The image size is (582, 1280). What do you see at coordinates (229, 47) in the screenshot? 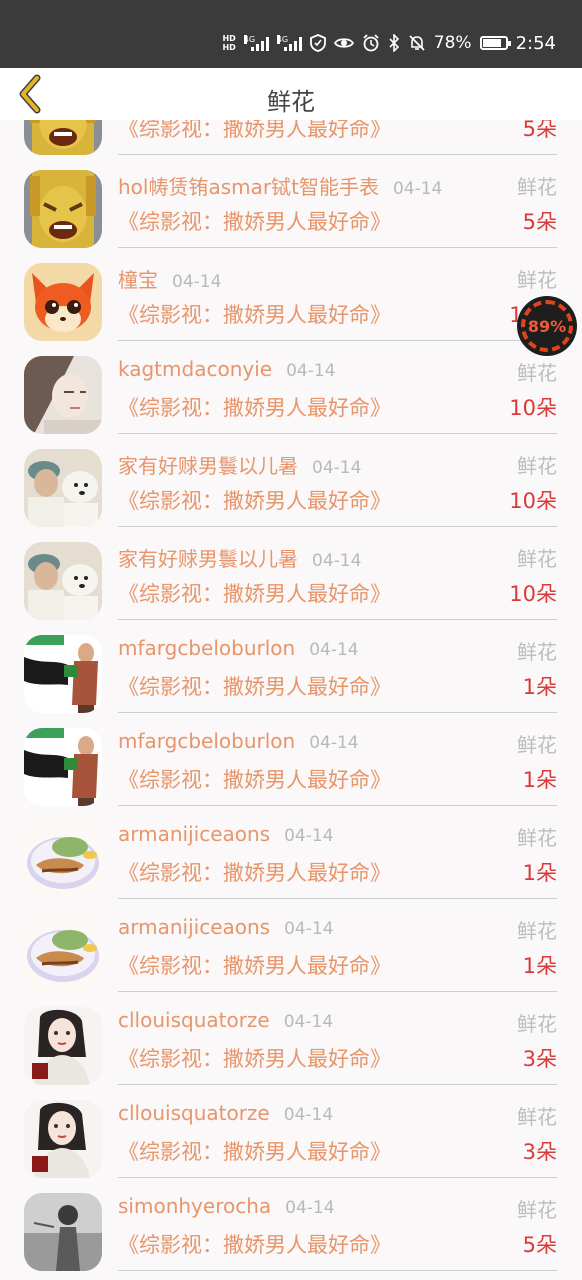
I see `hd2-label: HD` at bounding box center [229, 47].